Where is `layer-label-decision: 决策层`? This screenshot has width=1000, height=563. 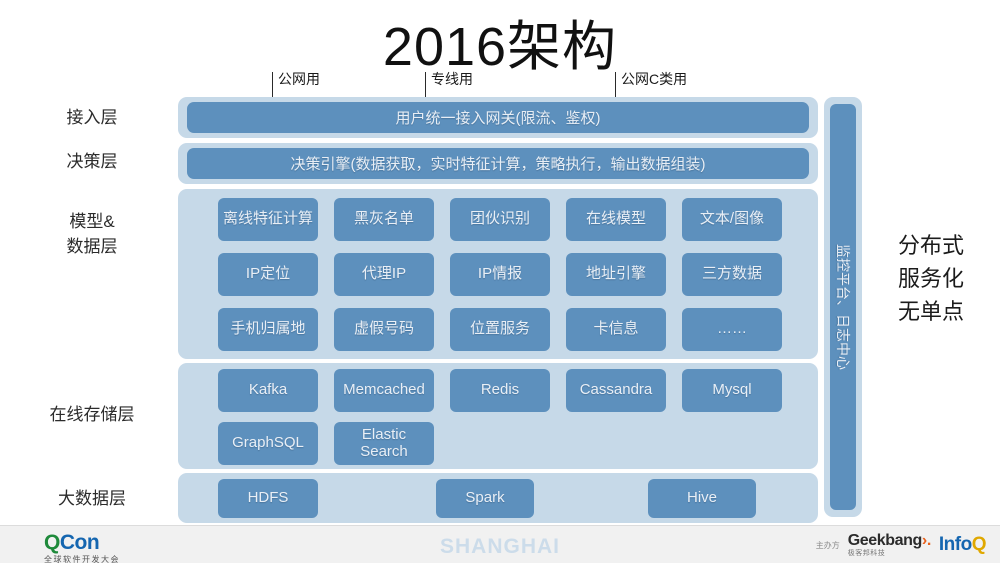
layer-label-decision: 决策层 is located at coordinates (92, 162).